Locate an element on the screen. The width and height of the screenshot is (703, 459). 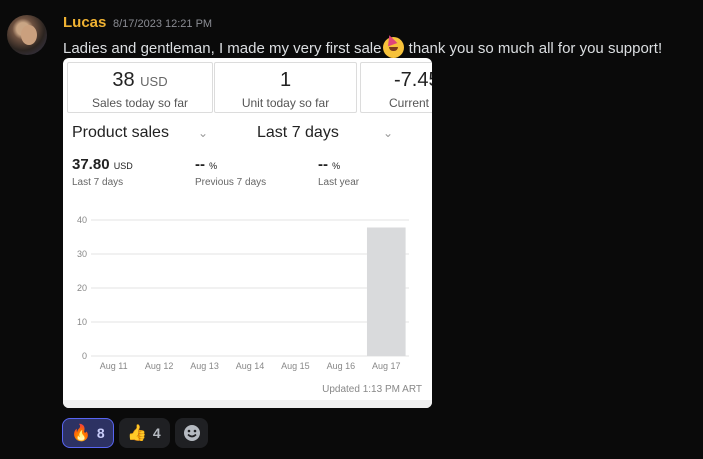
partying-face-icon is located at coordinates (393, 47).